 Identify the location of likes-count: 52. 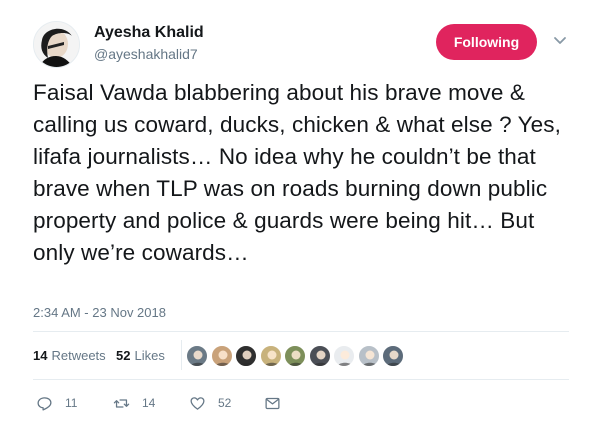
(123, 355).